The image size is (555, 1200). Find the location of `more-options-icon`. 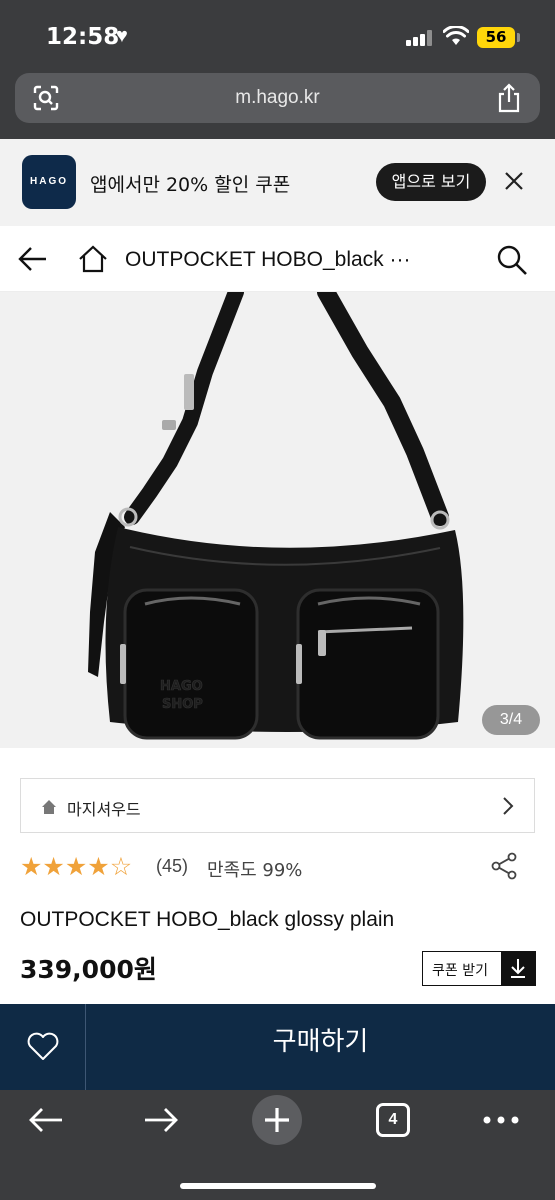

more-options-icon is located at coordinates (501, 1120).